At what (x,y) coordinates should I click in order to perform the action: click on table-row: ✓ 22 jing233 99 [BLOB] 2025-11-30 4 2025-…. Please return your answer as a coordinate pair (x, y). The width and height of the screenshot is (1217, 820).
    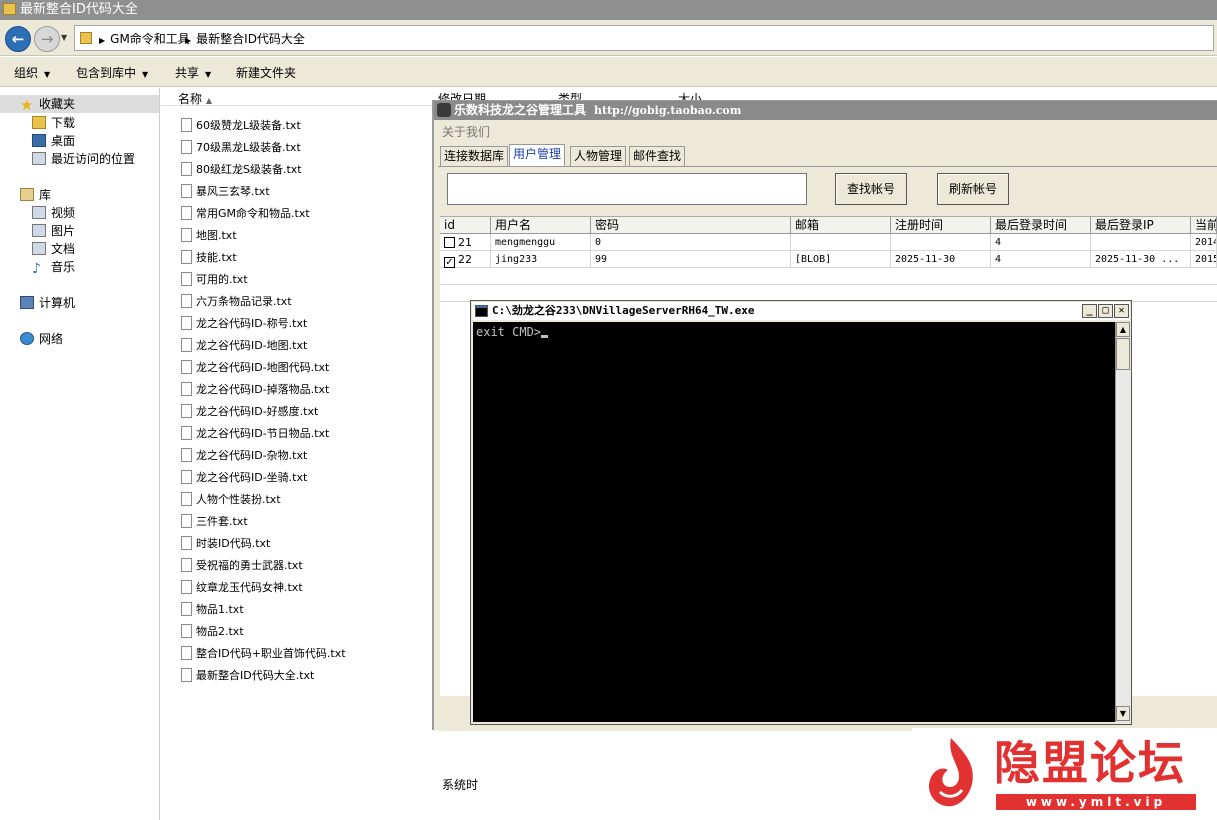
    Looking at the image, I should click on (828, 259).